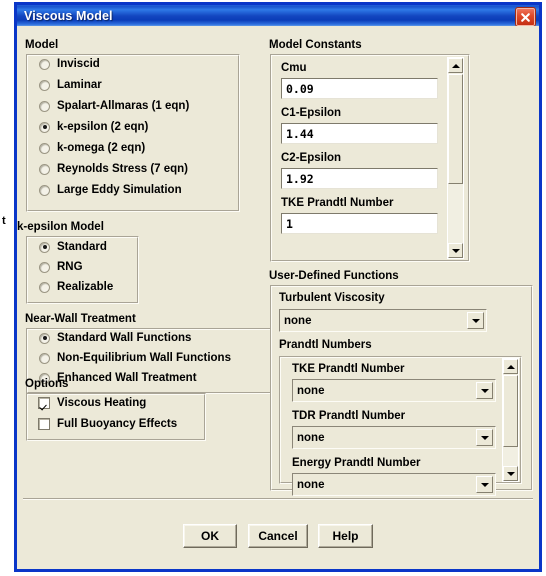 The image size is (546, 576). I want to click on kepsilon-radio-standard: Standard, so click(73, 247).